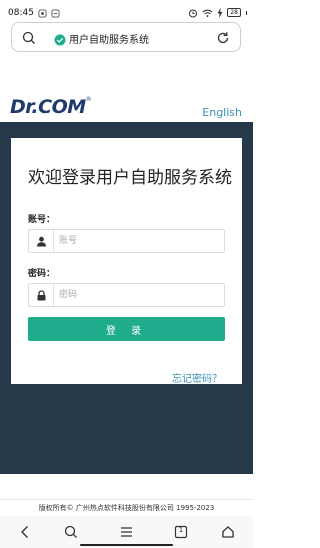 The image size is (320, 548). Describe the element at coordinates (109, 38) in the screenshot. I see `address-text: 用户自助服务系统` at that location.